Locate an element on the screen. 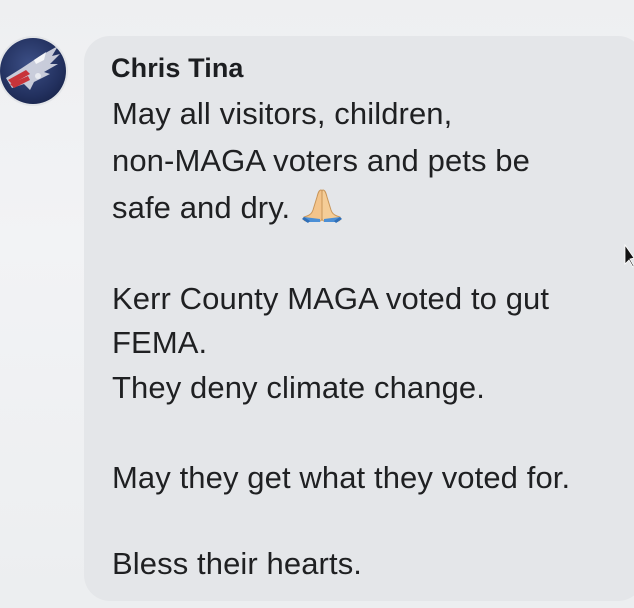  folded-hands-emoji is located at coordinates (322, 210).